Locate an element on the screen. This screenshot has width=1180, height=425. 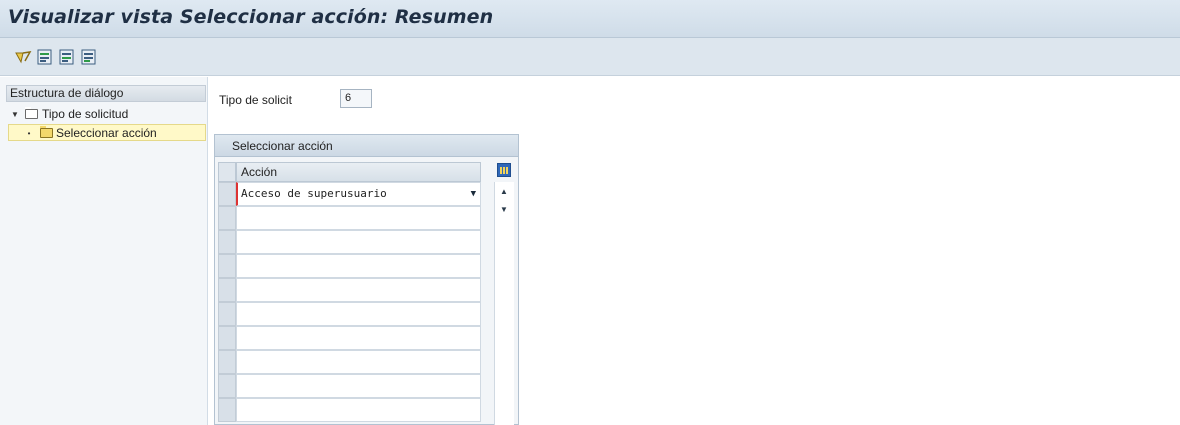
tree-header: Estructura de diálogo is located at coordinates (106, 93).